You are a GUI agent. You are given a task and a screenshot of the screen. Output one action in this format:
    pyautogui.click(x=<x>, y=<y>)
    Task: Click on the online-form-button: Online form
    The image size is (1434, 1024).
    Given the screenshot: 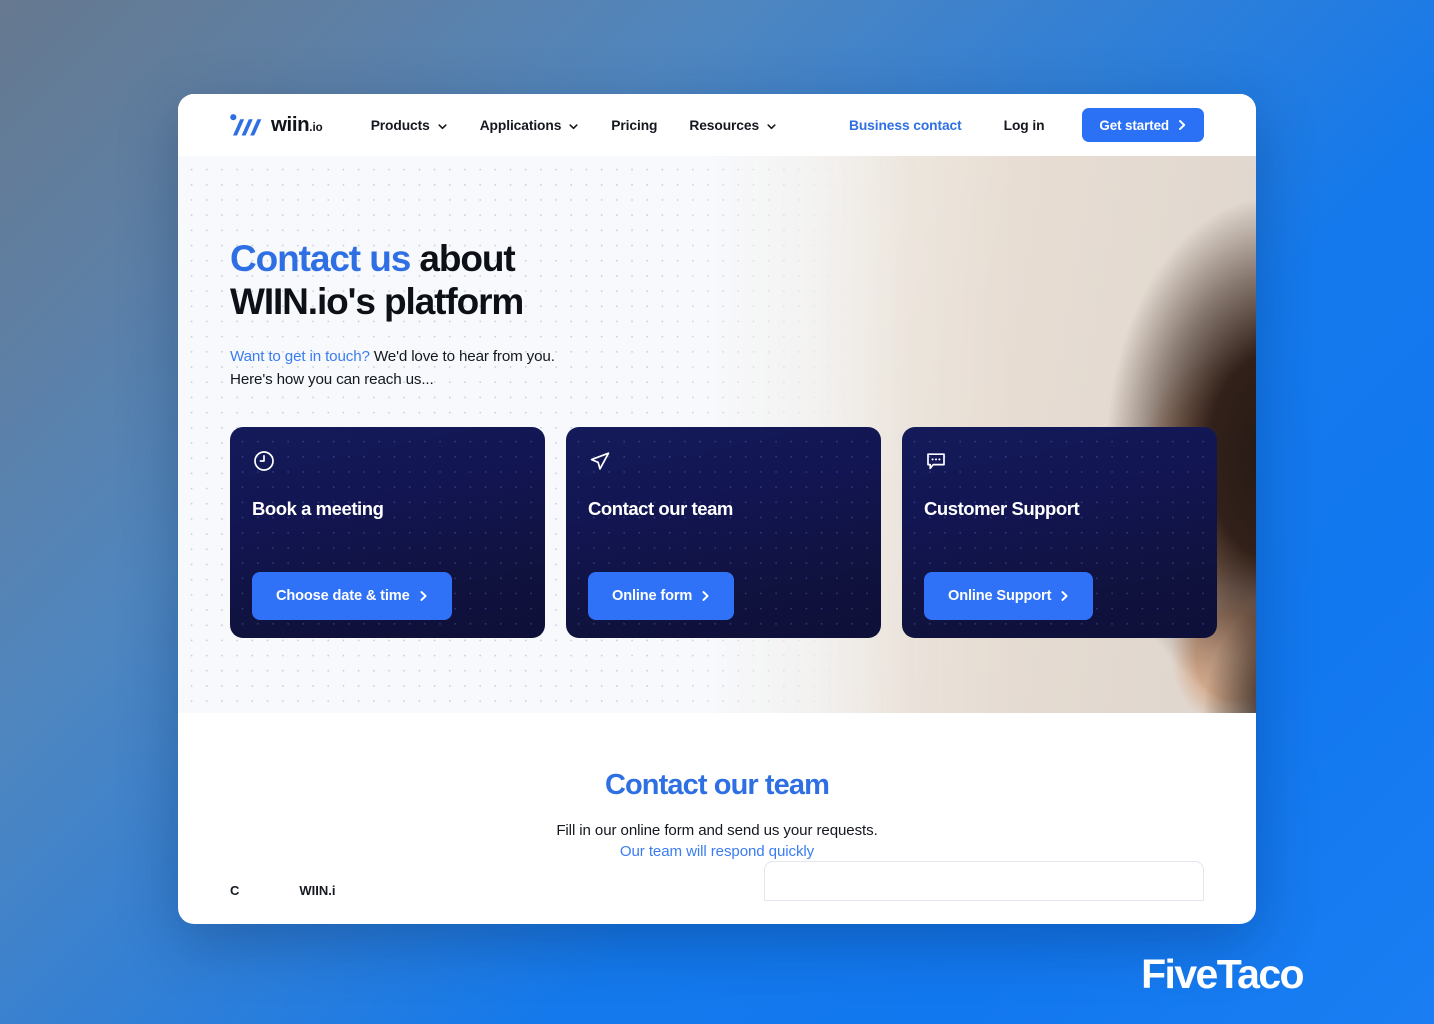 What is the action you would take?
    pyautogui.click(x=661, y=596)
    